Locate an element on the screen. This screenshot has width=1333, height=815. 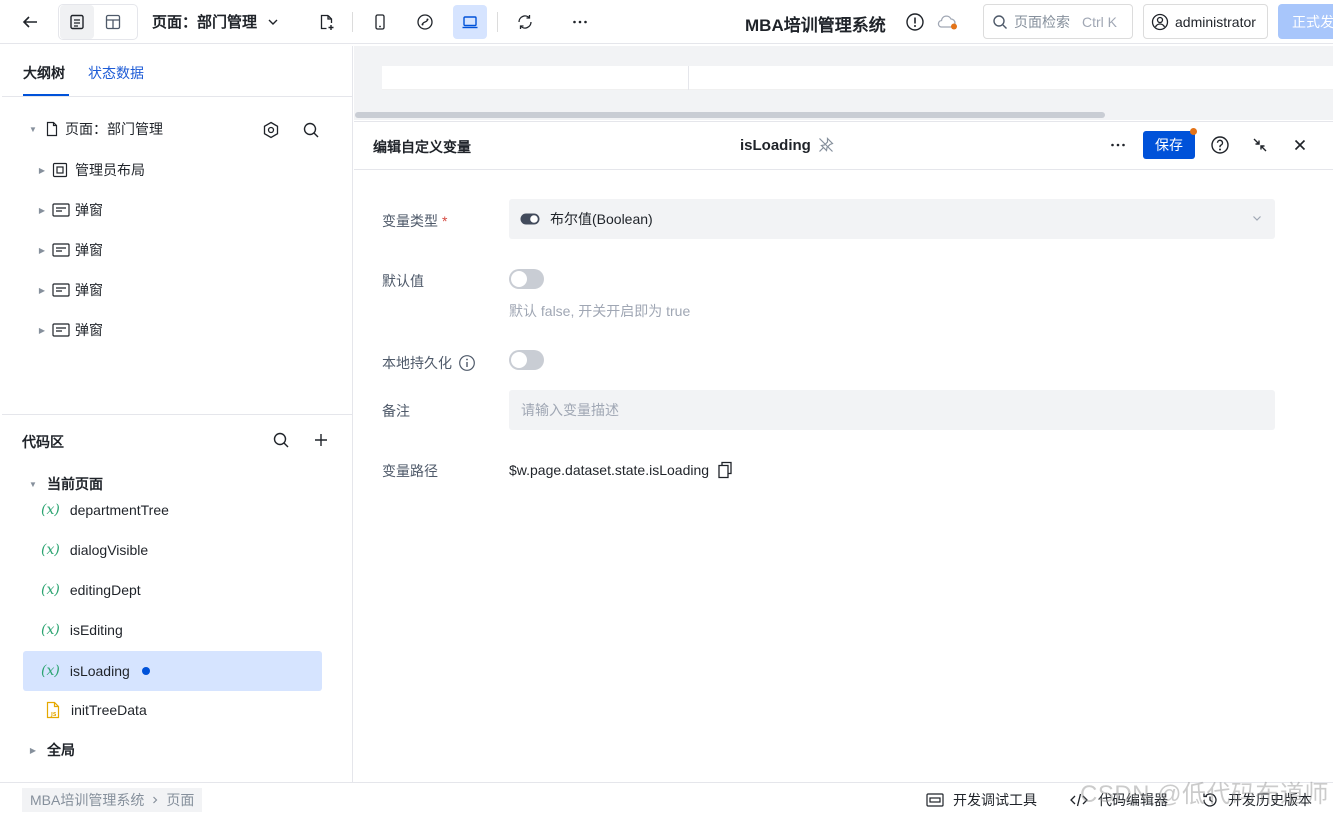
tree-search-icon is located at coordinates (311, 130).